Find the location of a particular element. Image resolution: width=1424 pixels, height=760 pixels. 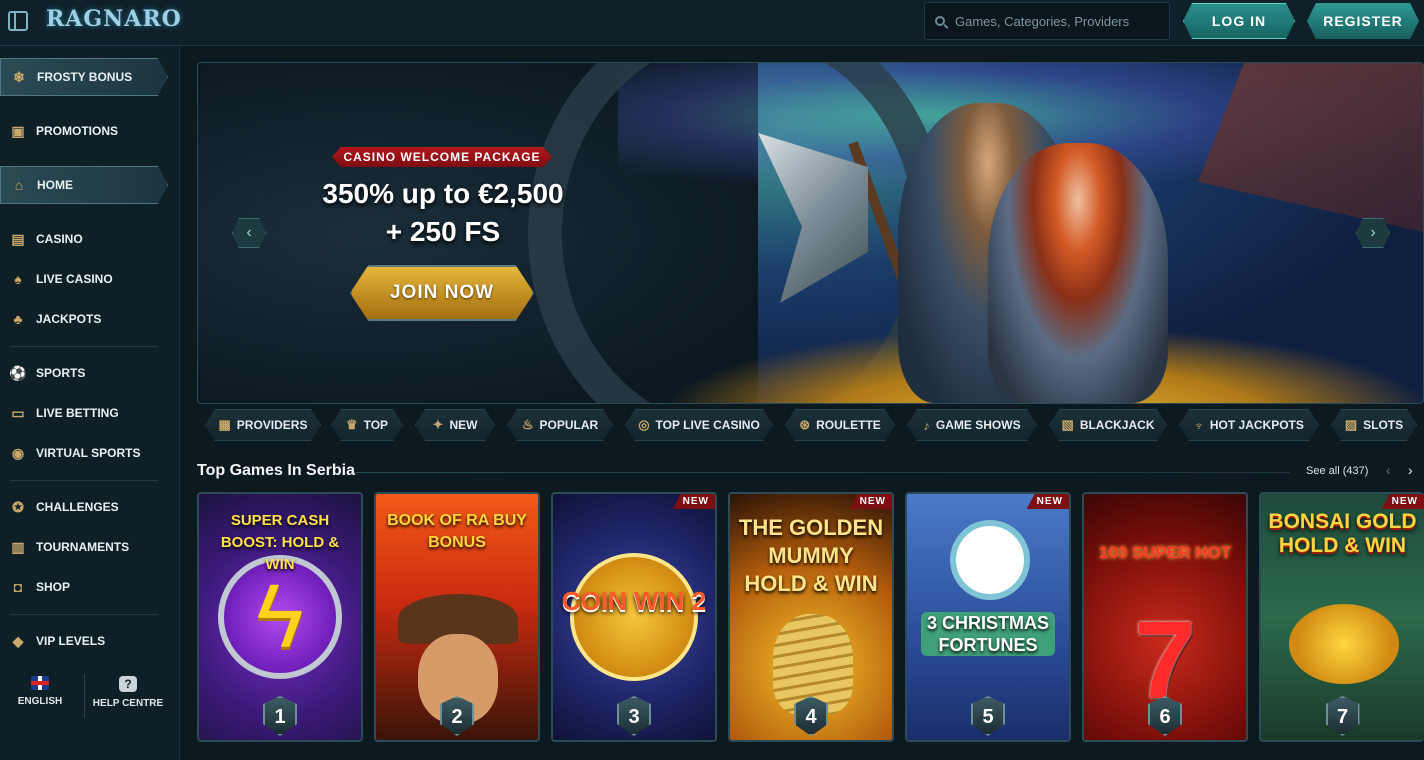

help-icon: ? is located at coordinates (128, 684).